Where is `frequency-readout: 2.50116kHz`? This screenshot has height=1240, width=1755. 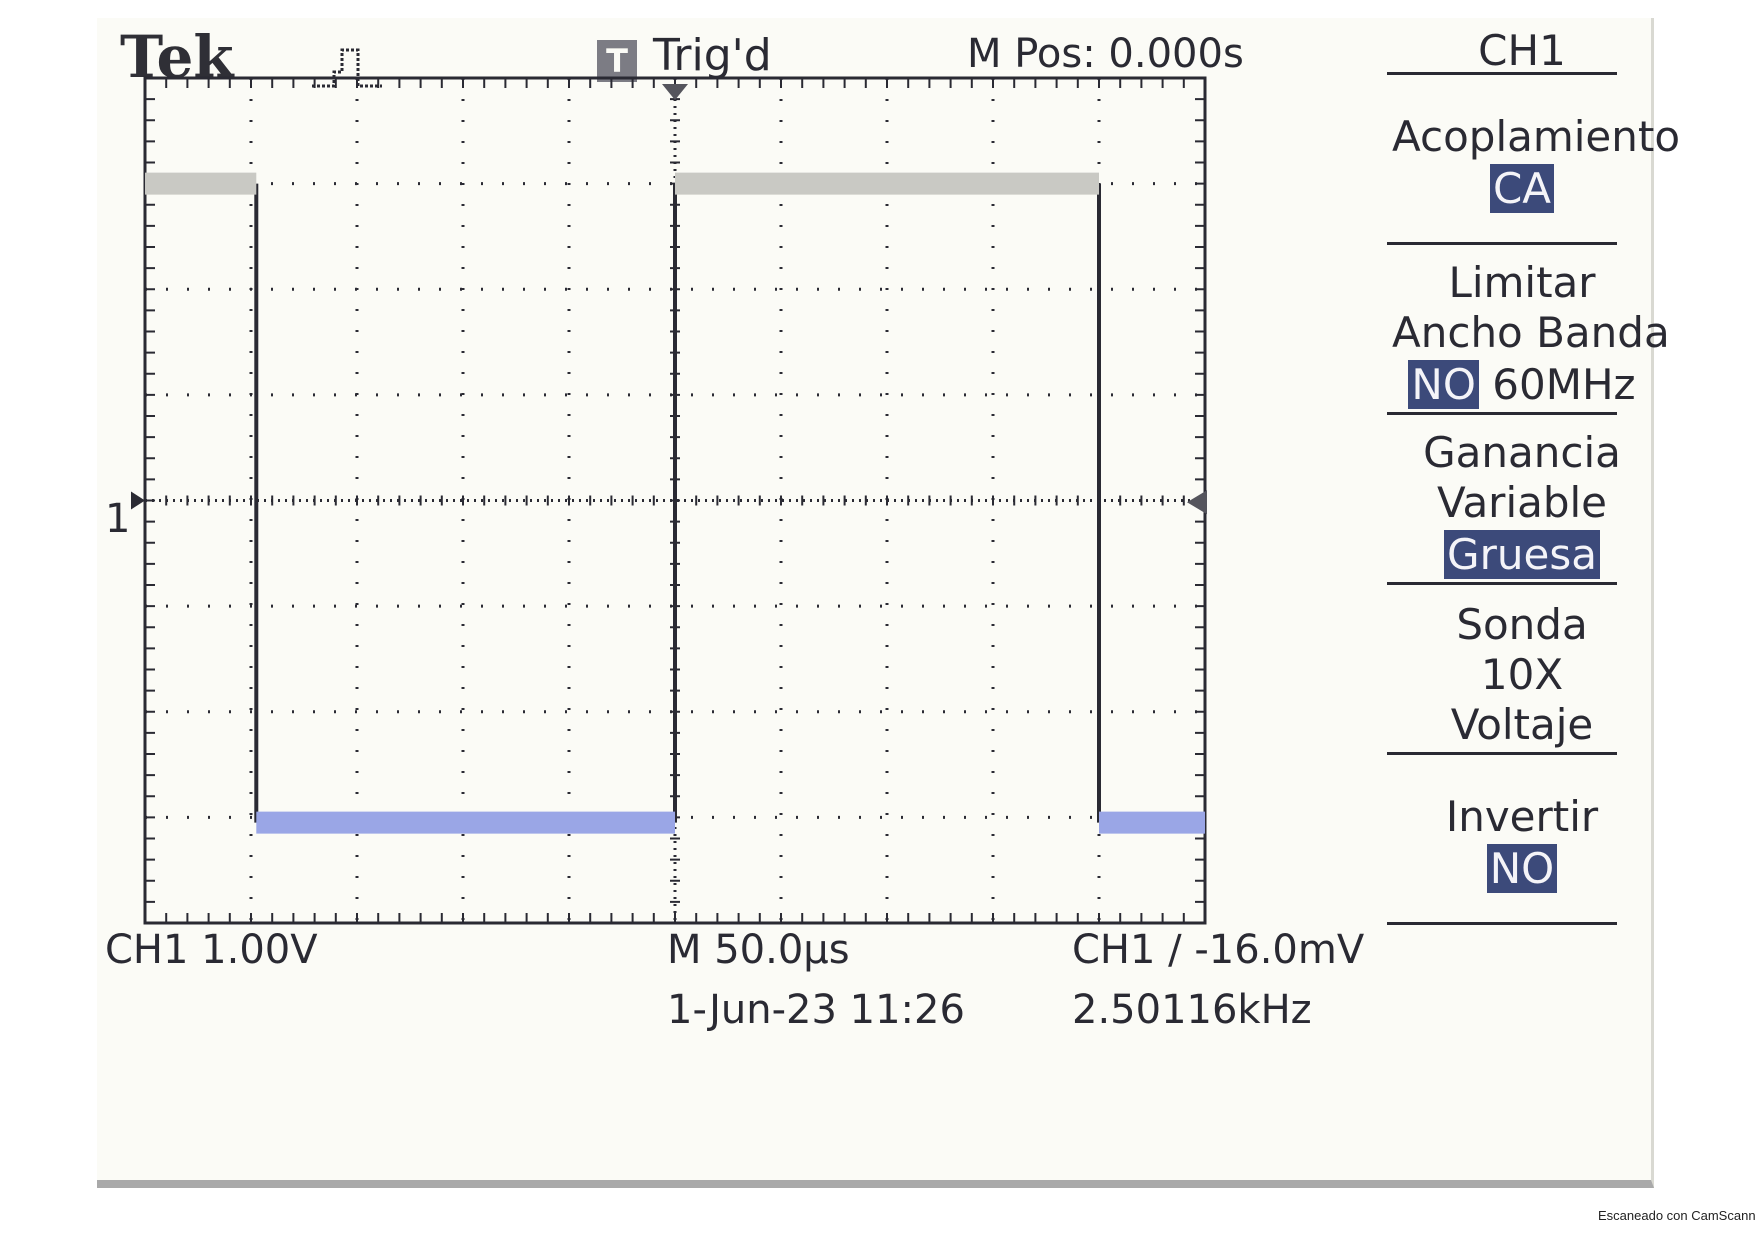
frequency-readout: 2.50116kHz is located at coordinates (1192, 1010).